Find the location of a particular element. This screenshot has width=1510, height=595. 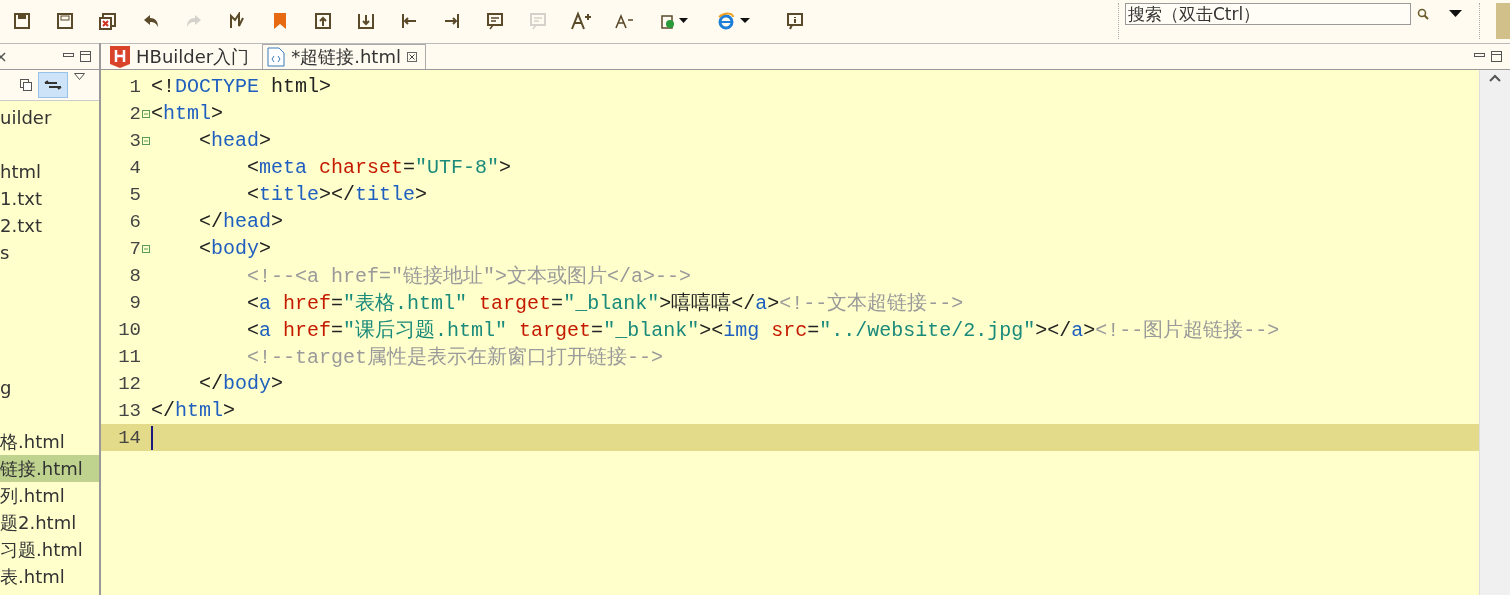

line-number: 14 is located at coordinates (129, 437).